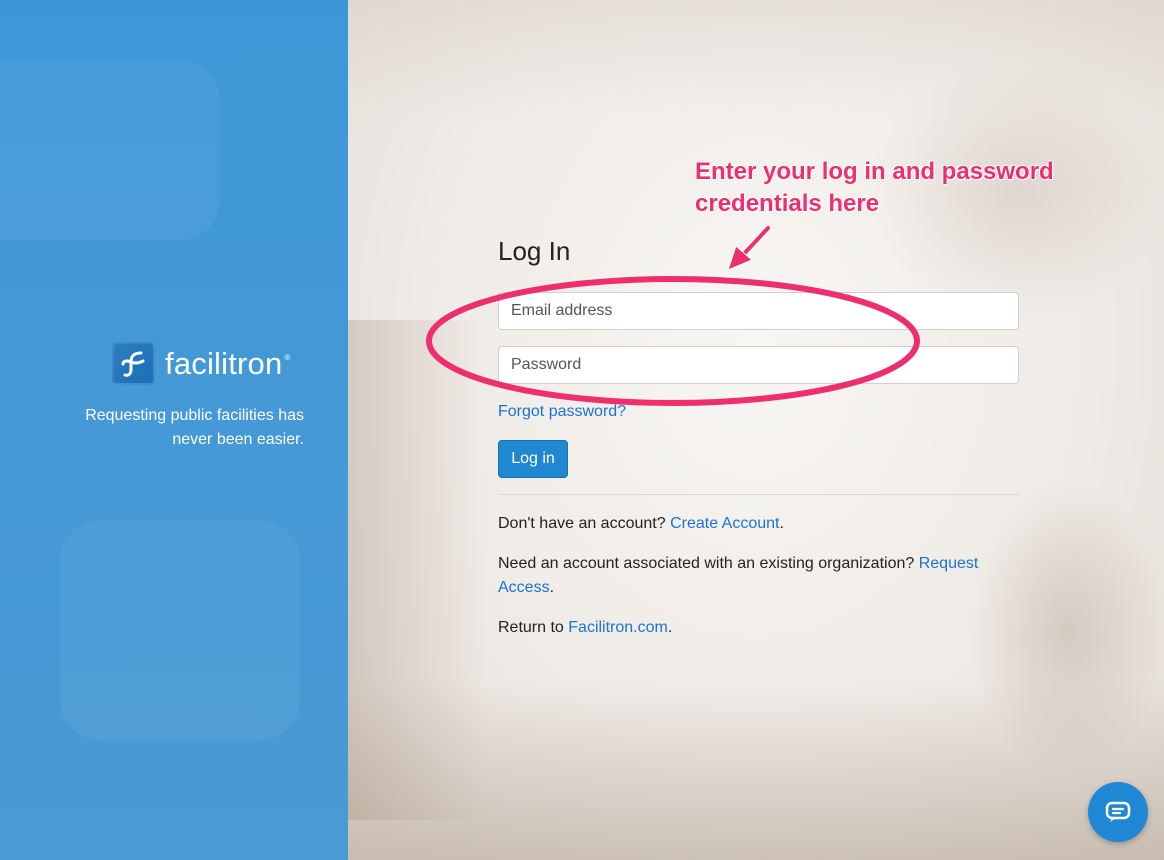 The height and width of the screenshot is (860, 1164). I want to click on return-row: Return to Facilitron.com., so click(585, 627).